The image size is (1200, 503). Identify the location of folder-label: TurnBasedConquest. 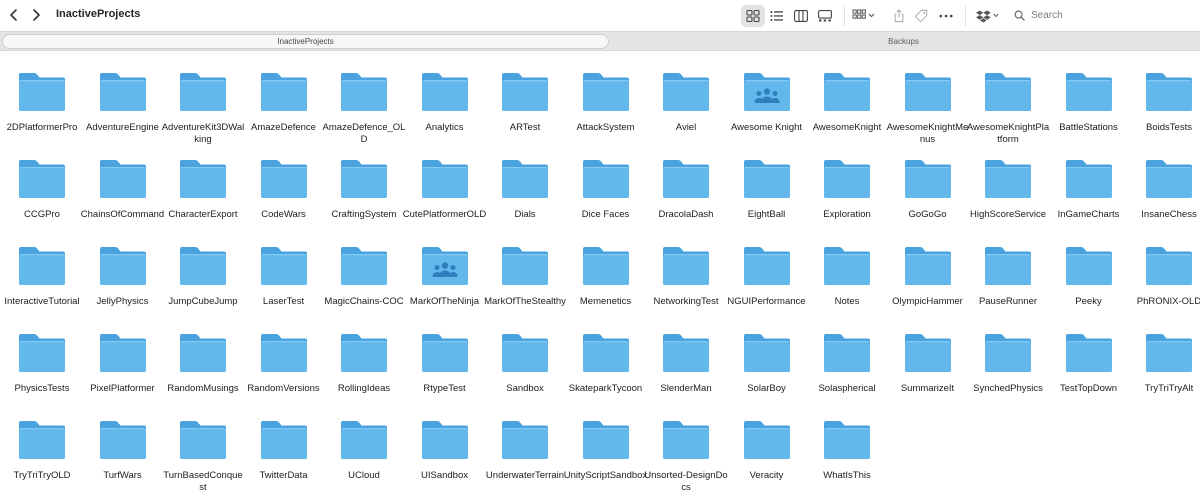
(203, 481).